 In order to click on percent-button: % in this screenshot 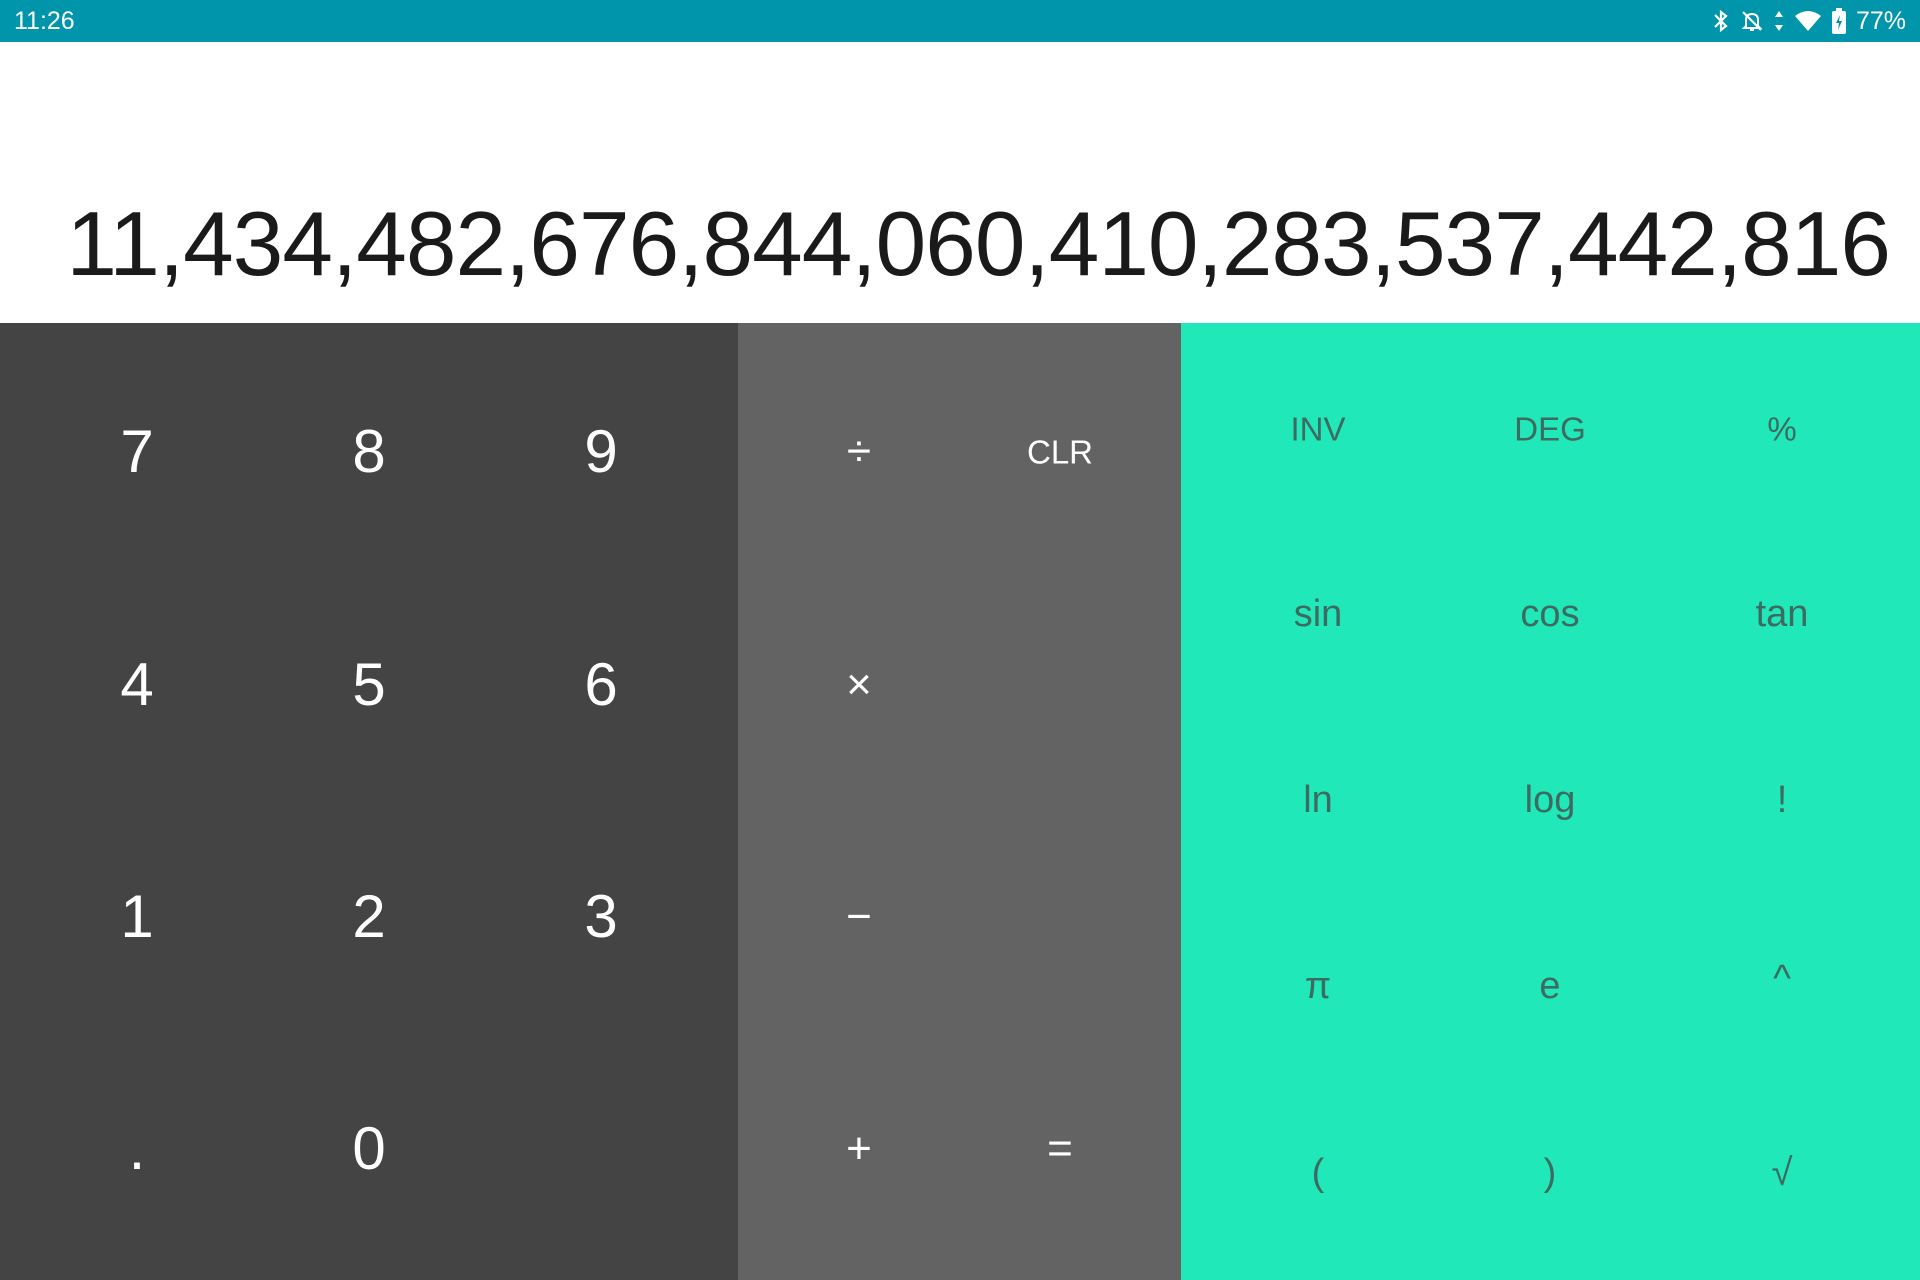, I will do `click(1781, 429)`.